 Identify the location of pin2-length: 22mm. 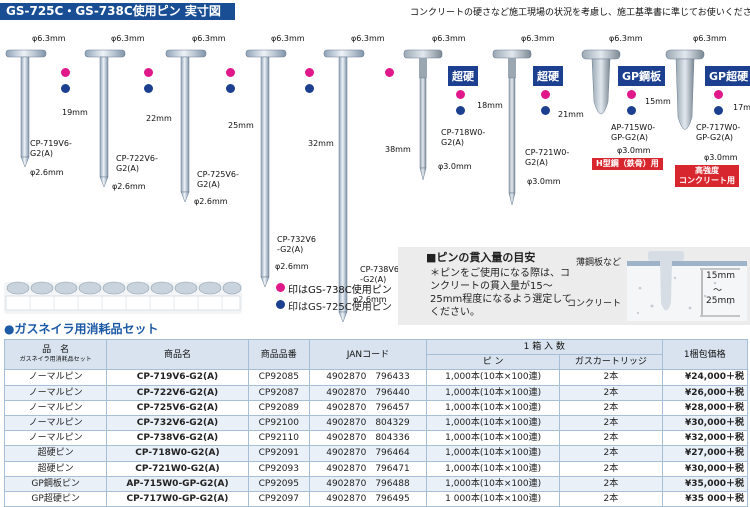
(159, 118).